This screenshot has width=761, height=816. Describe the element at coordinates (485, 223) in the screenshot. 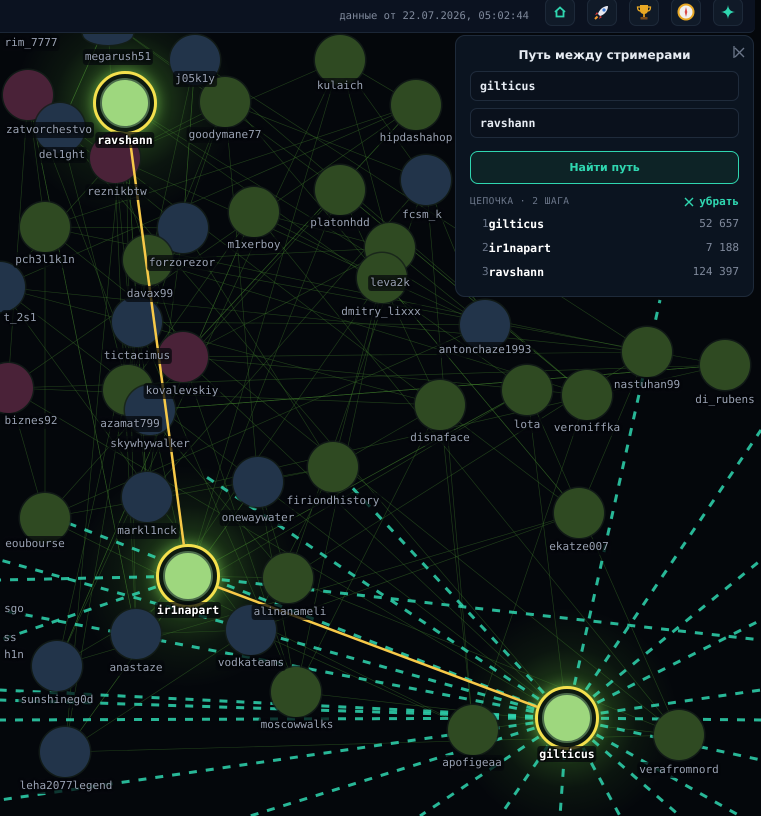

I see `step-number: 1` at that location.